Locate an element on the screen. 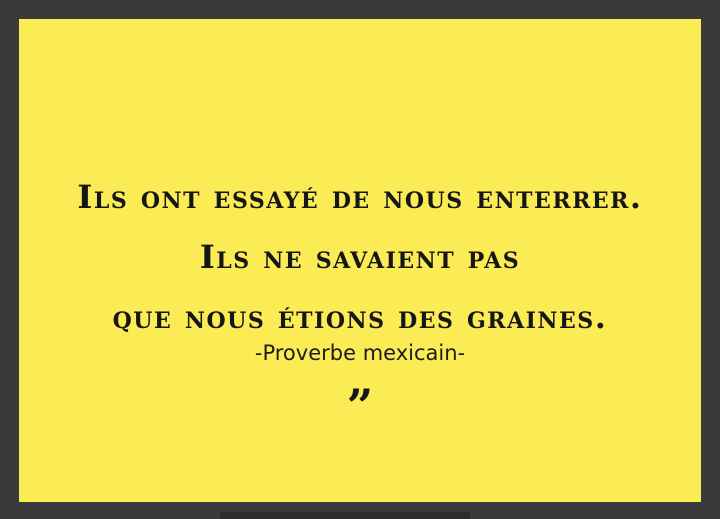 This screenshot has height=519, width=720. quote-attribution: -Proverbe mexicain- is located at coordinates (360, 353).